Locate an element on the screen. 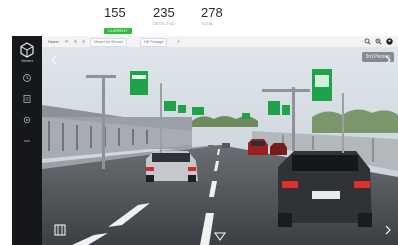  back-icon is located at coordinates (75, 41).